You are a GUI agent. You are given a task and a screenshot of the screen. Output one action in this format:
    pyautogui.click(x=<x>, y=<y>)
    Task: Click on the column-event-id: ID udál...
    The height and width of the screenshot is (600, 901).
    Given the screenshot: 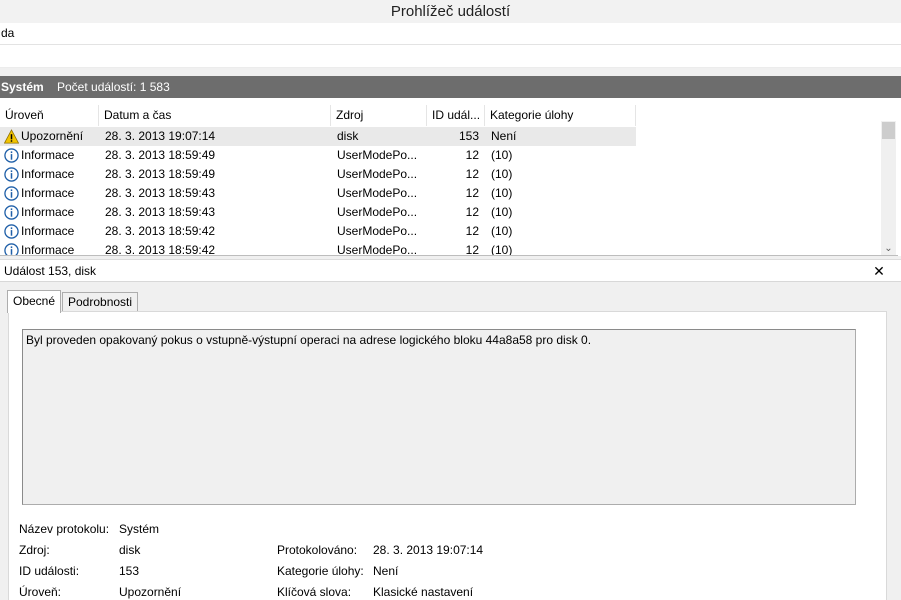 What is the action you would take?
    pyautogui.click(x=456, y=115)
    